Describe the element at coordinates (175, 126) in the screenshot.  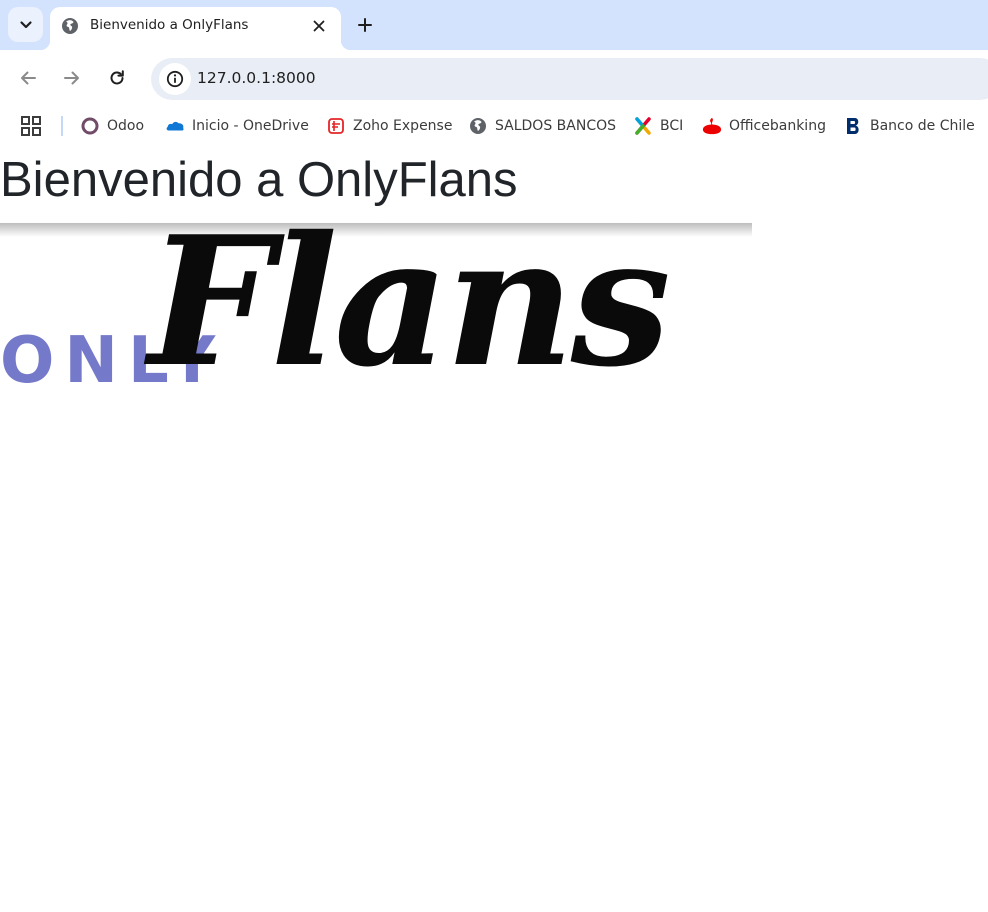
I see `onedrive-icon` at that location.